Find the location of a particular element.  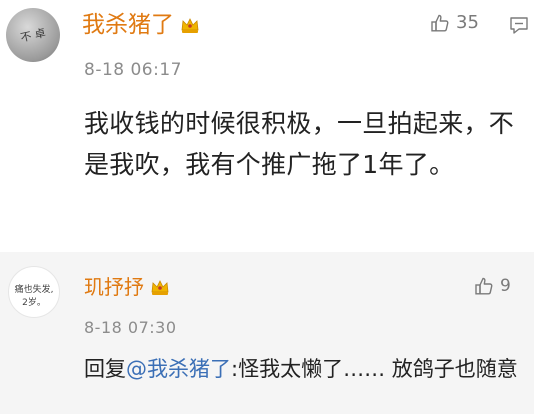

comment-username: 我杀猪了 is located at coordinates (141, 25).